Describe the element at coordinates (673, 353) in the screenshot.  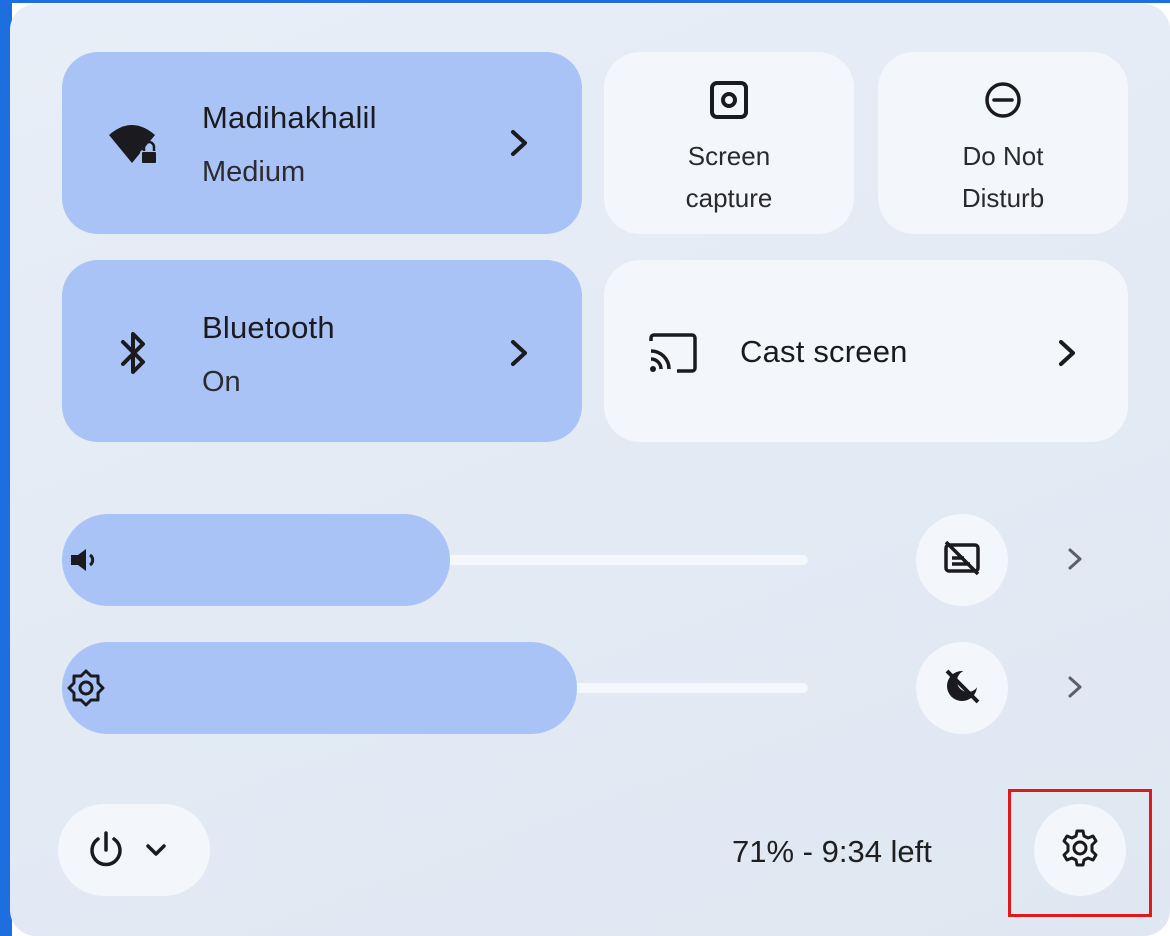
I see `cast-icon` at that location.